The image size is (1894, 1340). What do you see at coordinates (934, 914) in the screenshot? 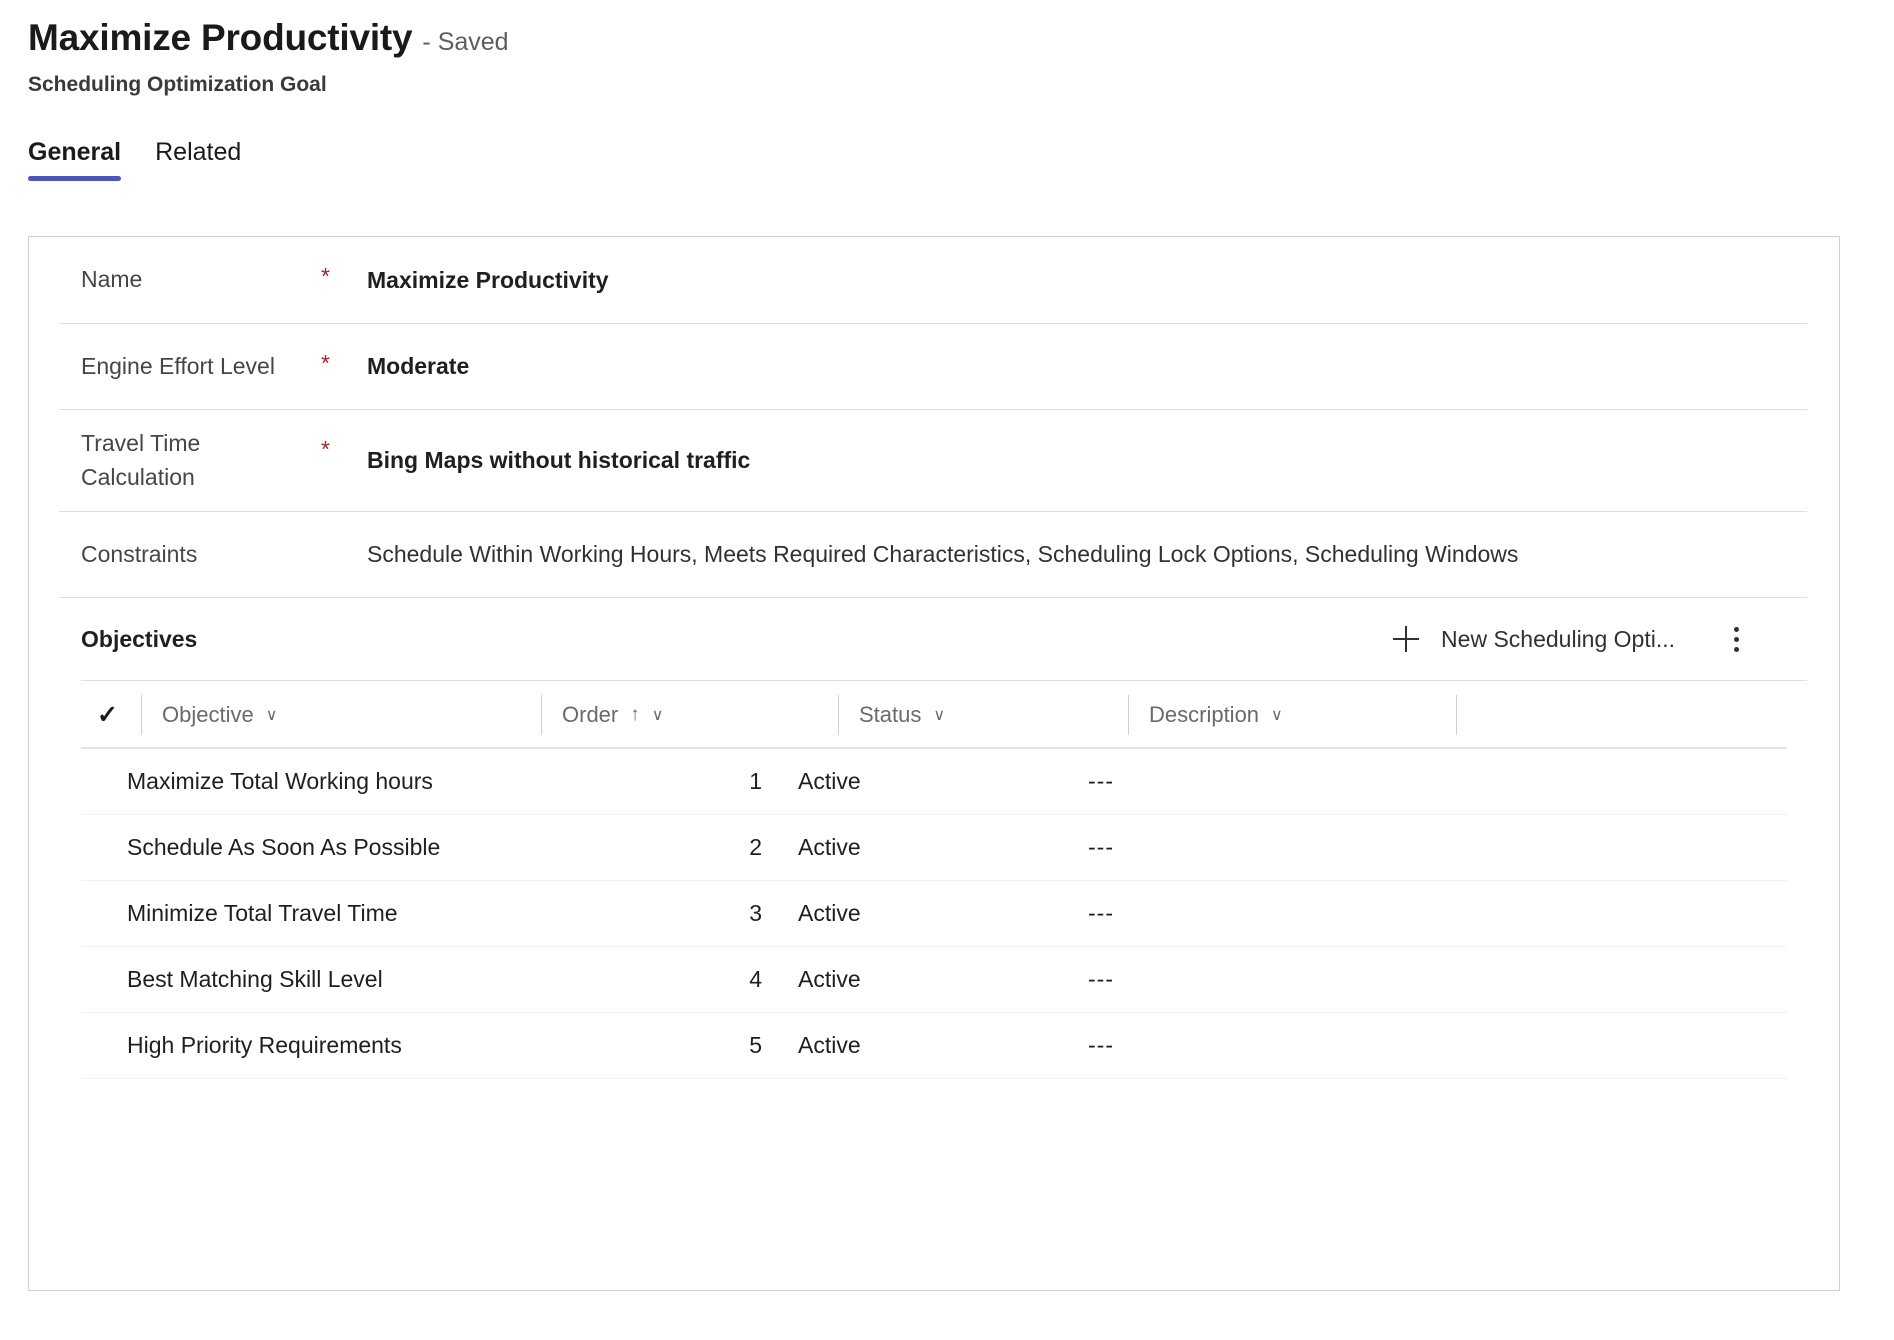
I see `table-row: Minimize Total Travel Time 3 Active ---` at bounding box center [934, 914].